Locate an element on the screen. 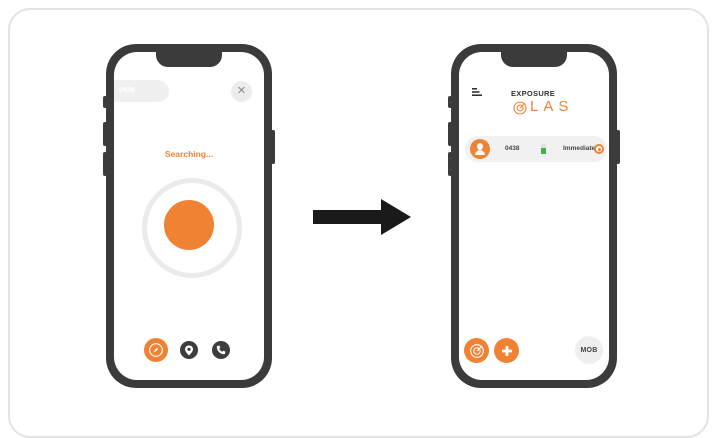 The image size is (721, 438). add-button is located at coordinates (506, 350).